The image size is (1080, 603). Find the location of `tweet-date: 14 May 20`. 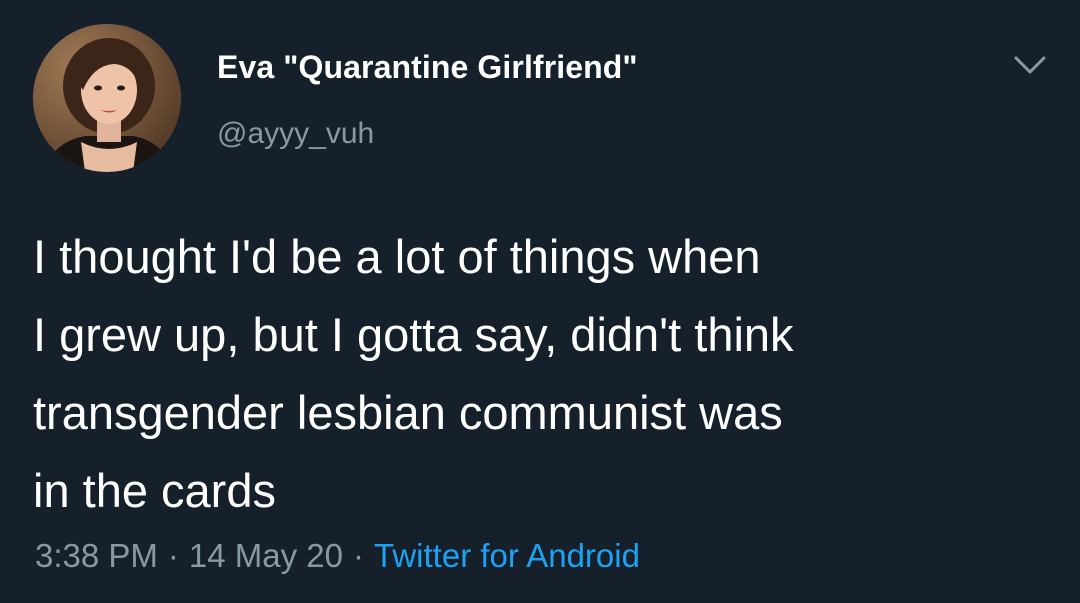

tweet-date: 14 May 20 is located at coordinates (266, 555).